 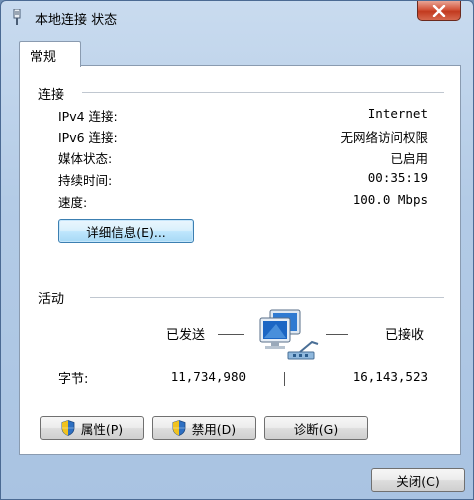 What do you see at coordinates (397, 113) in the screenshot?
I see `ipv4-value: Internet` at bounding box center [397, 113].